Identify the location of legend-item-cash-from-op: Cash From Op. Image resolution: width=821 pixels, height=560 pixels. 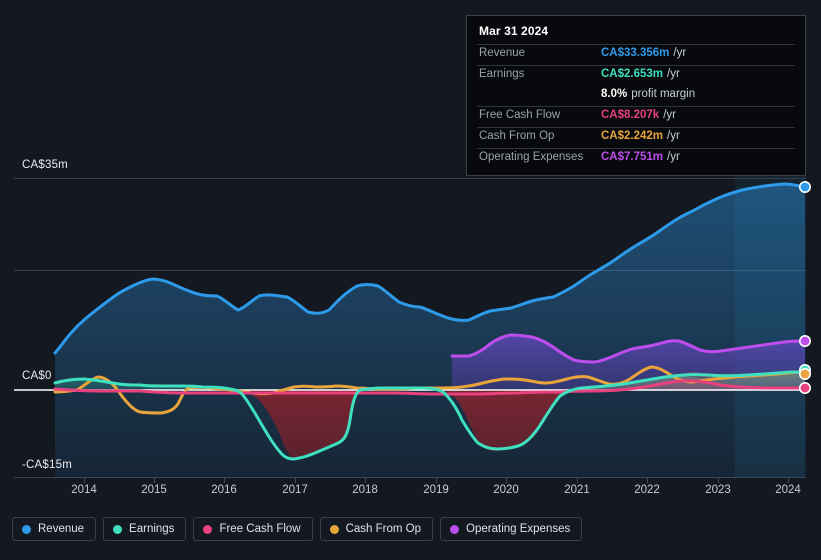
(376, 529).